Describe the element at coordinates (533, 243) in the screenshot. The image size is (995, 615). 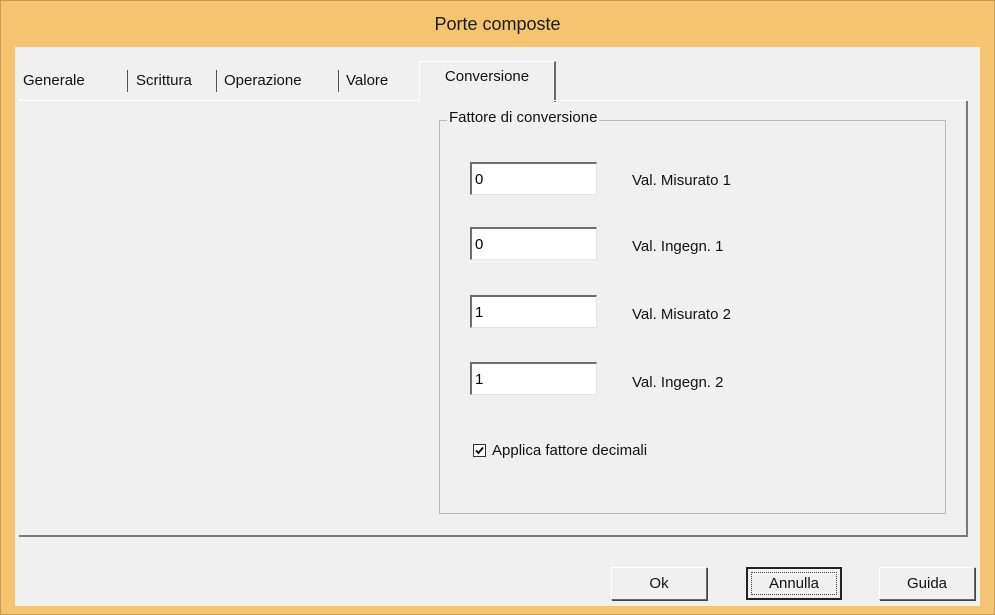
I see `engineering-value-1-input` at that location.